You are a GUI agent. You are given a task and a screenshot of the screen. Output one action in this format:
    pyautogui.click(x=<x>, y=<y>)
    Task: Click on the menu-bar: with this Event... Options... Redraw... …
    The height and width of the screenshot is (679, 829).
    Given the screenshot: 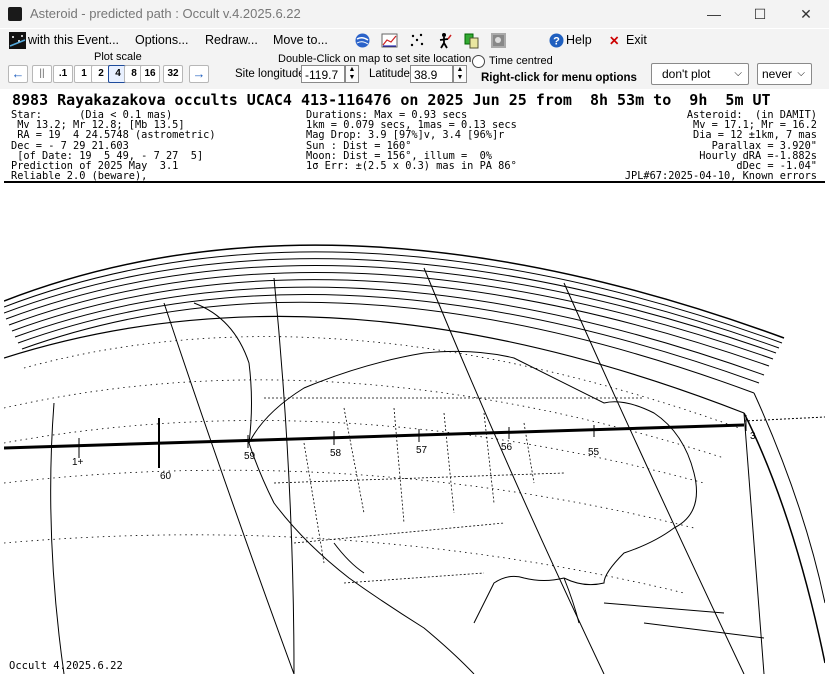 What is the action you would take?
    pyautogui.click(x=414, y=41)
    